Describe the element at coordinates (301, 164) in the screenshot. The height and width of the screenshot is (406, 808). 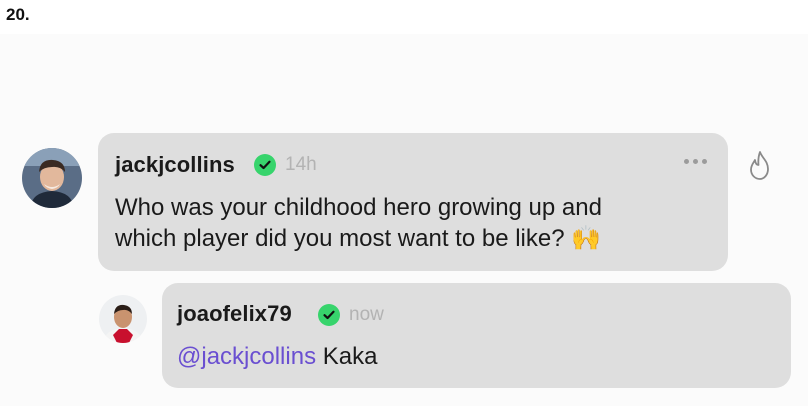
I see `comment-timestamp: 14h` at that location.